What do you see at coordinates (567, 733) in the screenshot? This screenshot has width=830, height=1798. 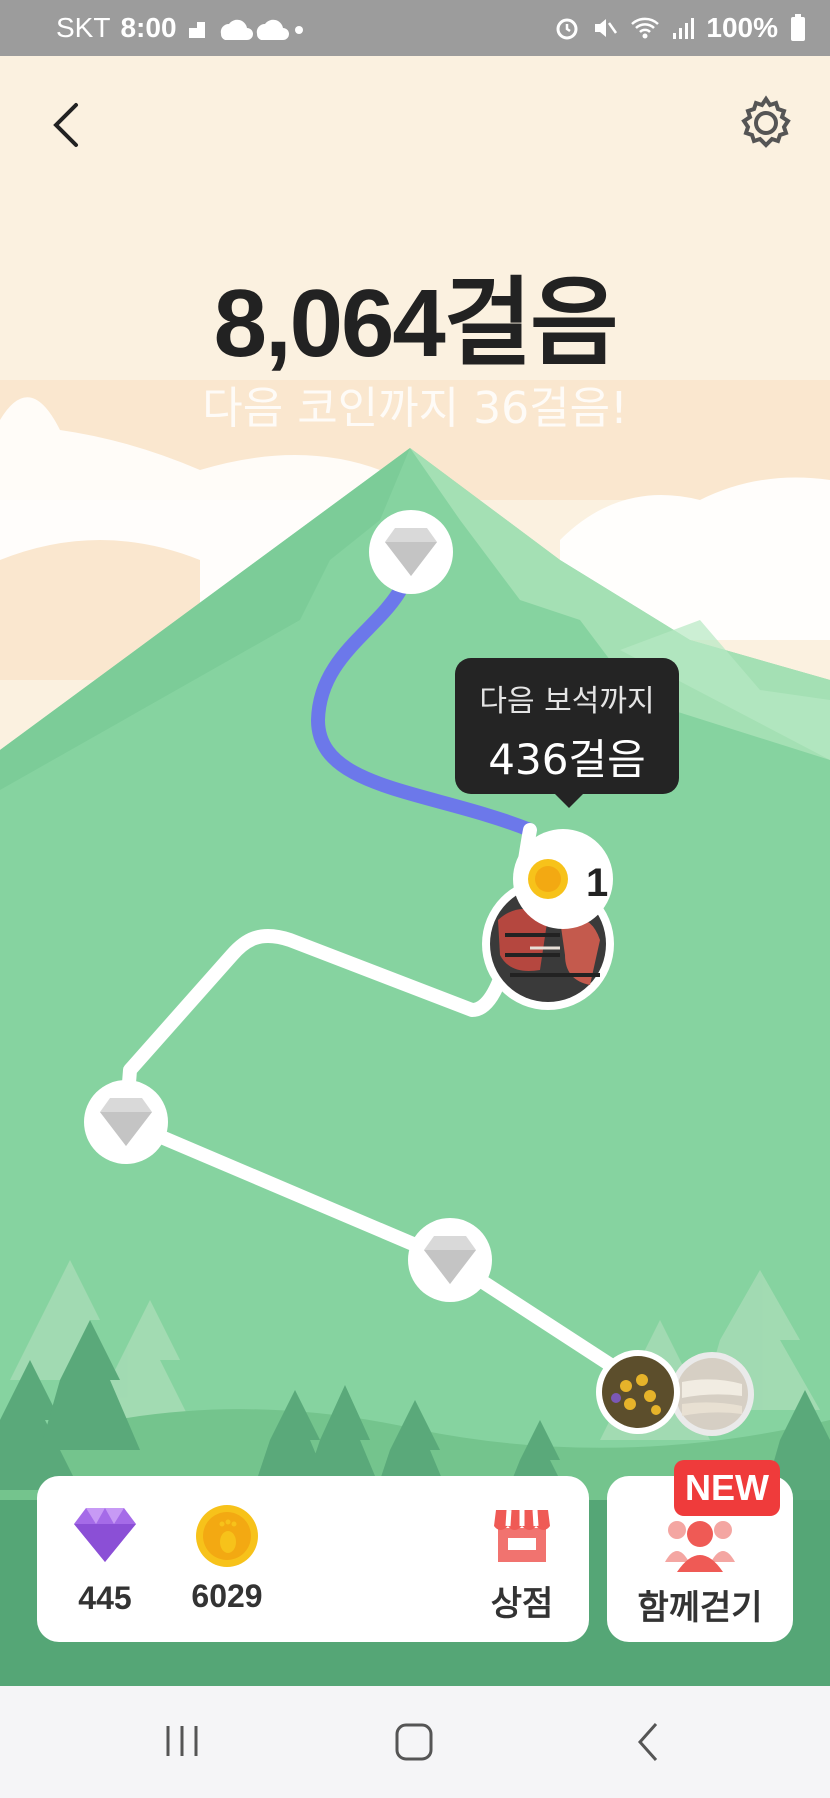 I see `next-gem-tooltip: 다음 보석까지 436걸음` at bounding box center [567, 733].